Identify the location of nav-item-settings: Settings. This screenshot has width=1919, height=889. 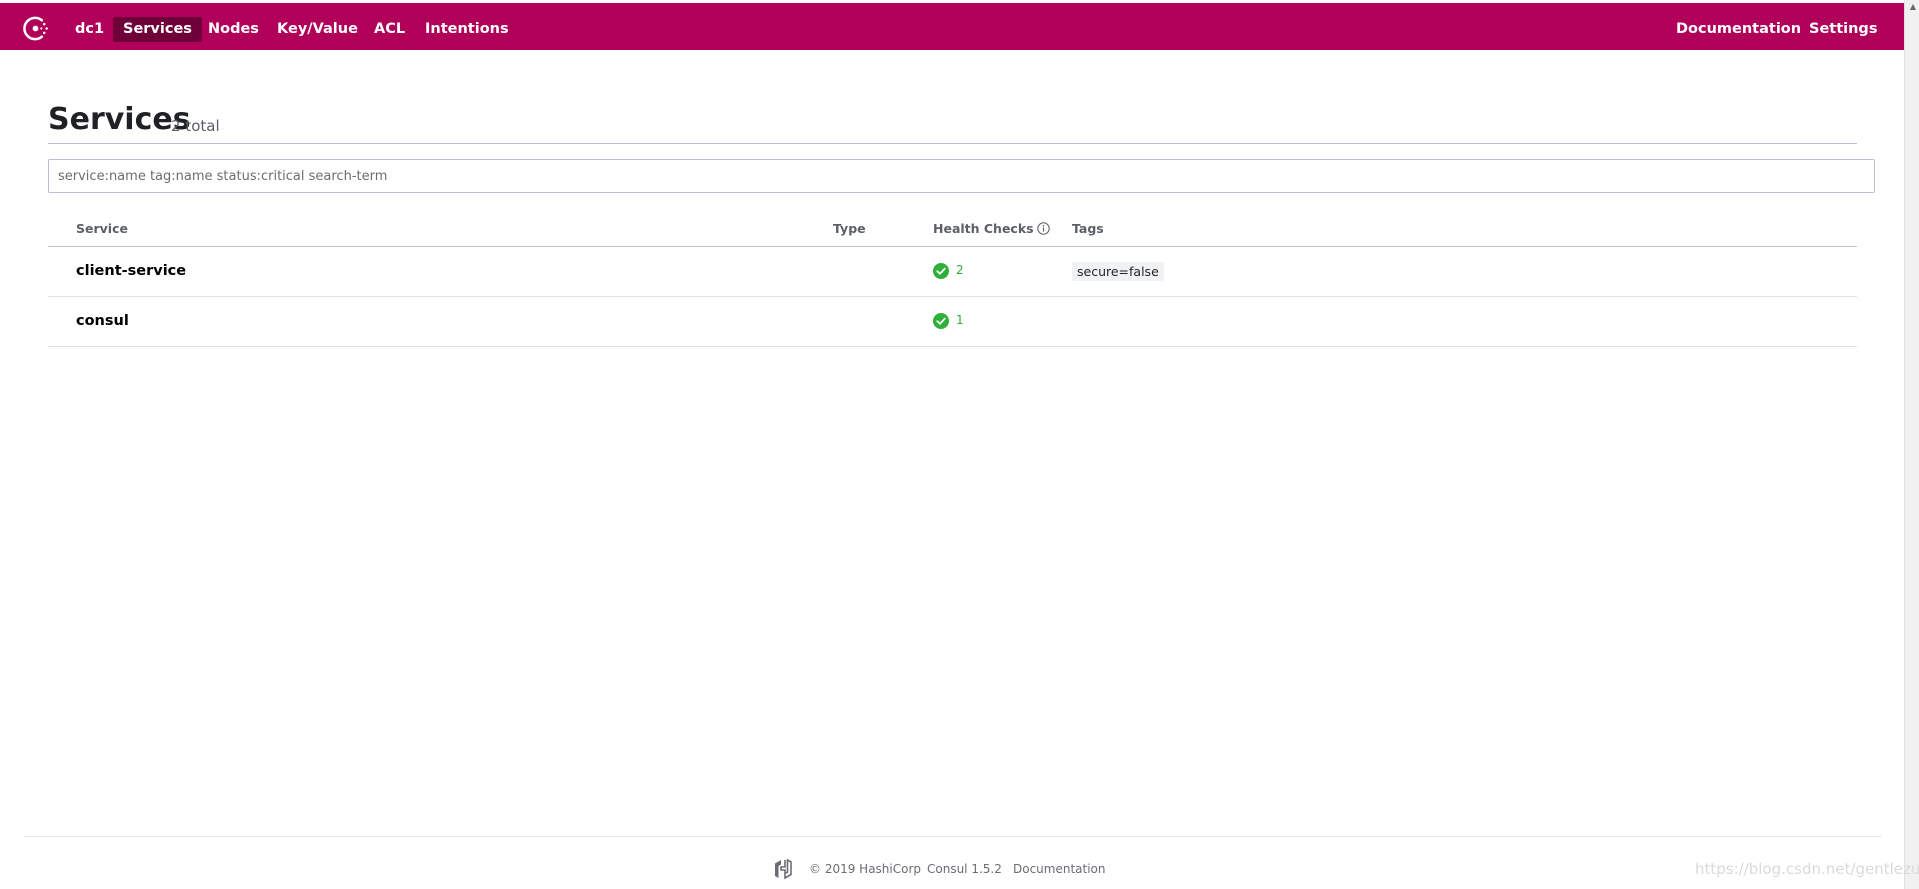
(1843, 29).